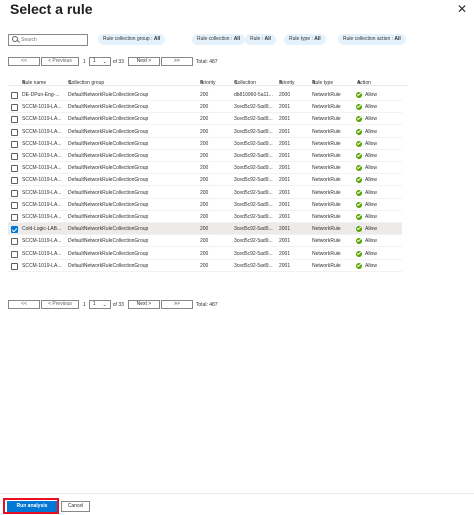  What do you see at coordinates (132, 39) in the screenshot?
I see `filter-rule-collection-group: Rule collection group : All` at bounding box center [132, 39].